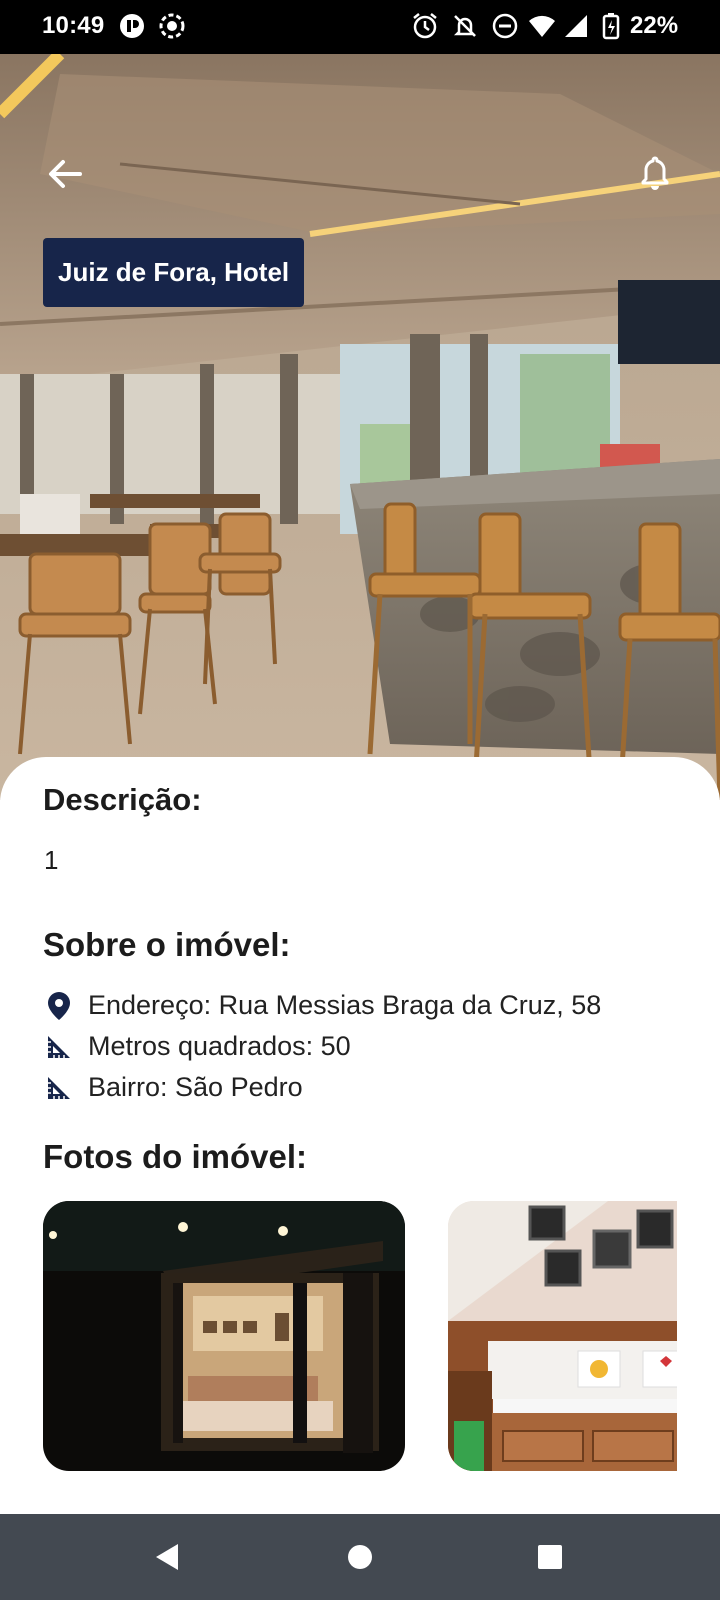 The image size is (720, 1600). Describe the element at coordinates (425, 26) in the screenshot. I see `alarm-icon` at that location.